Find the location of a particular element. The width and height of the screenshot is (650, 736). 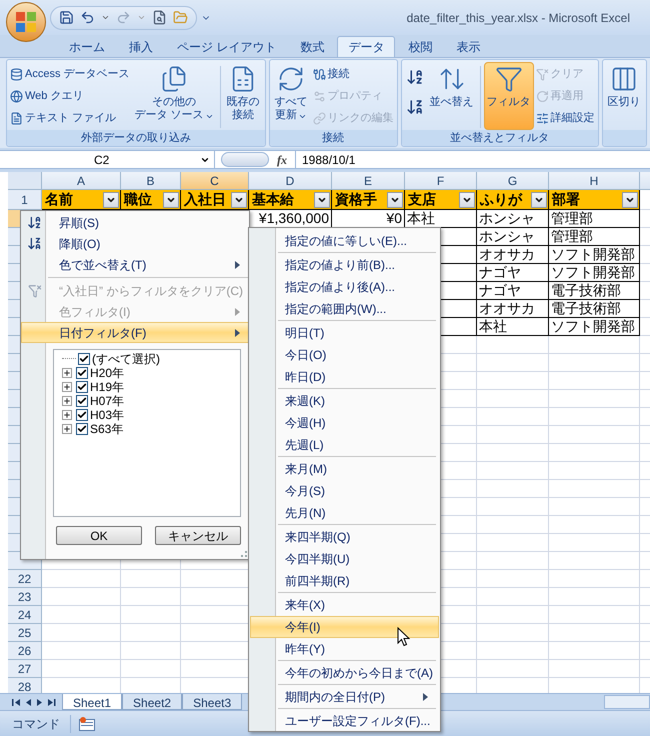

last-sheet-icon is located at coordinates (51, 702).